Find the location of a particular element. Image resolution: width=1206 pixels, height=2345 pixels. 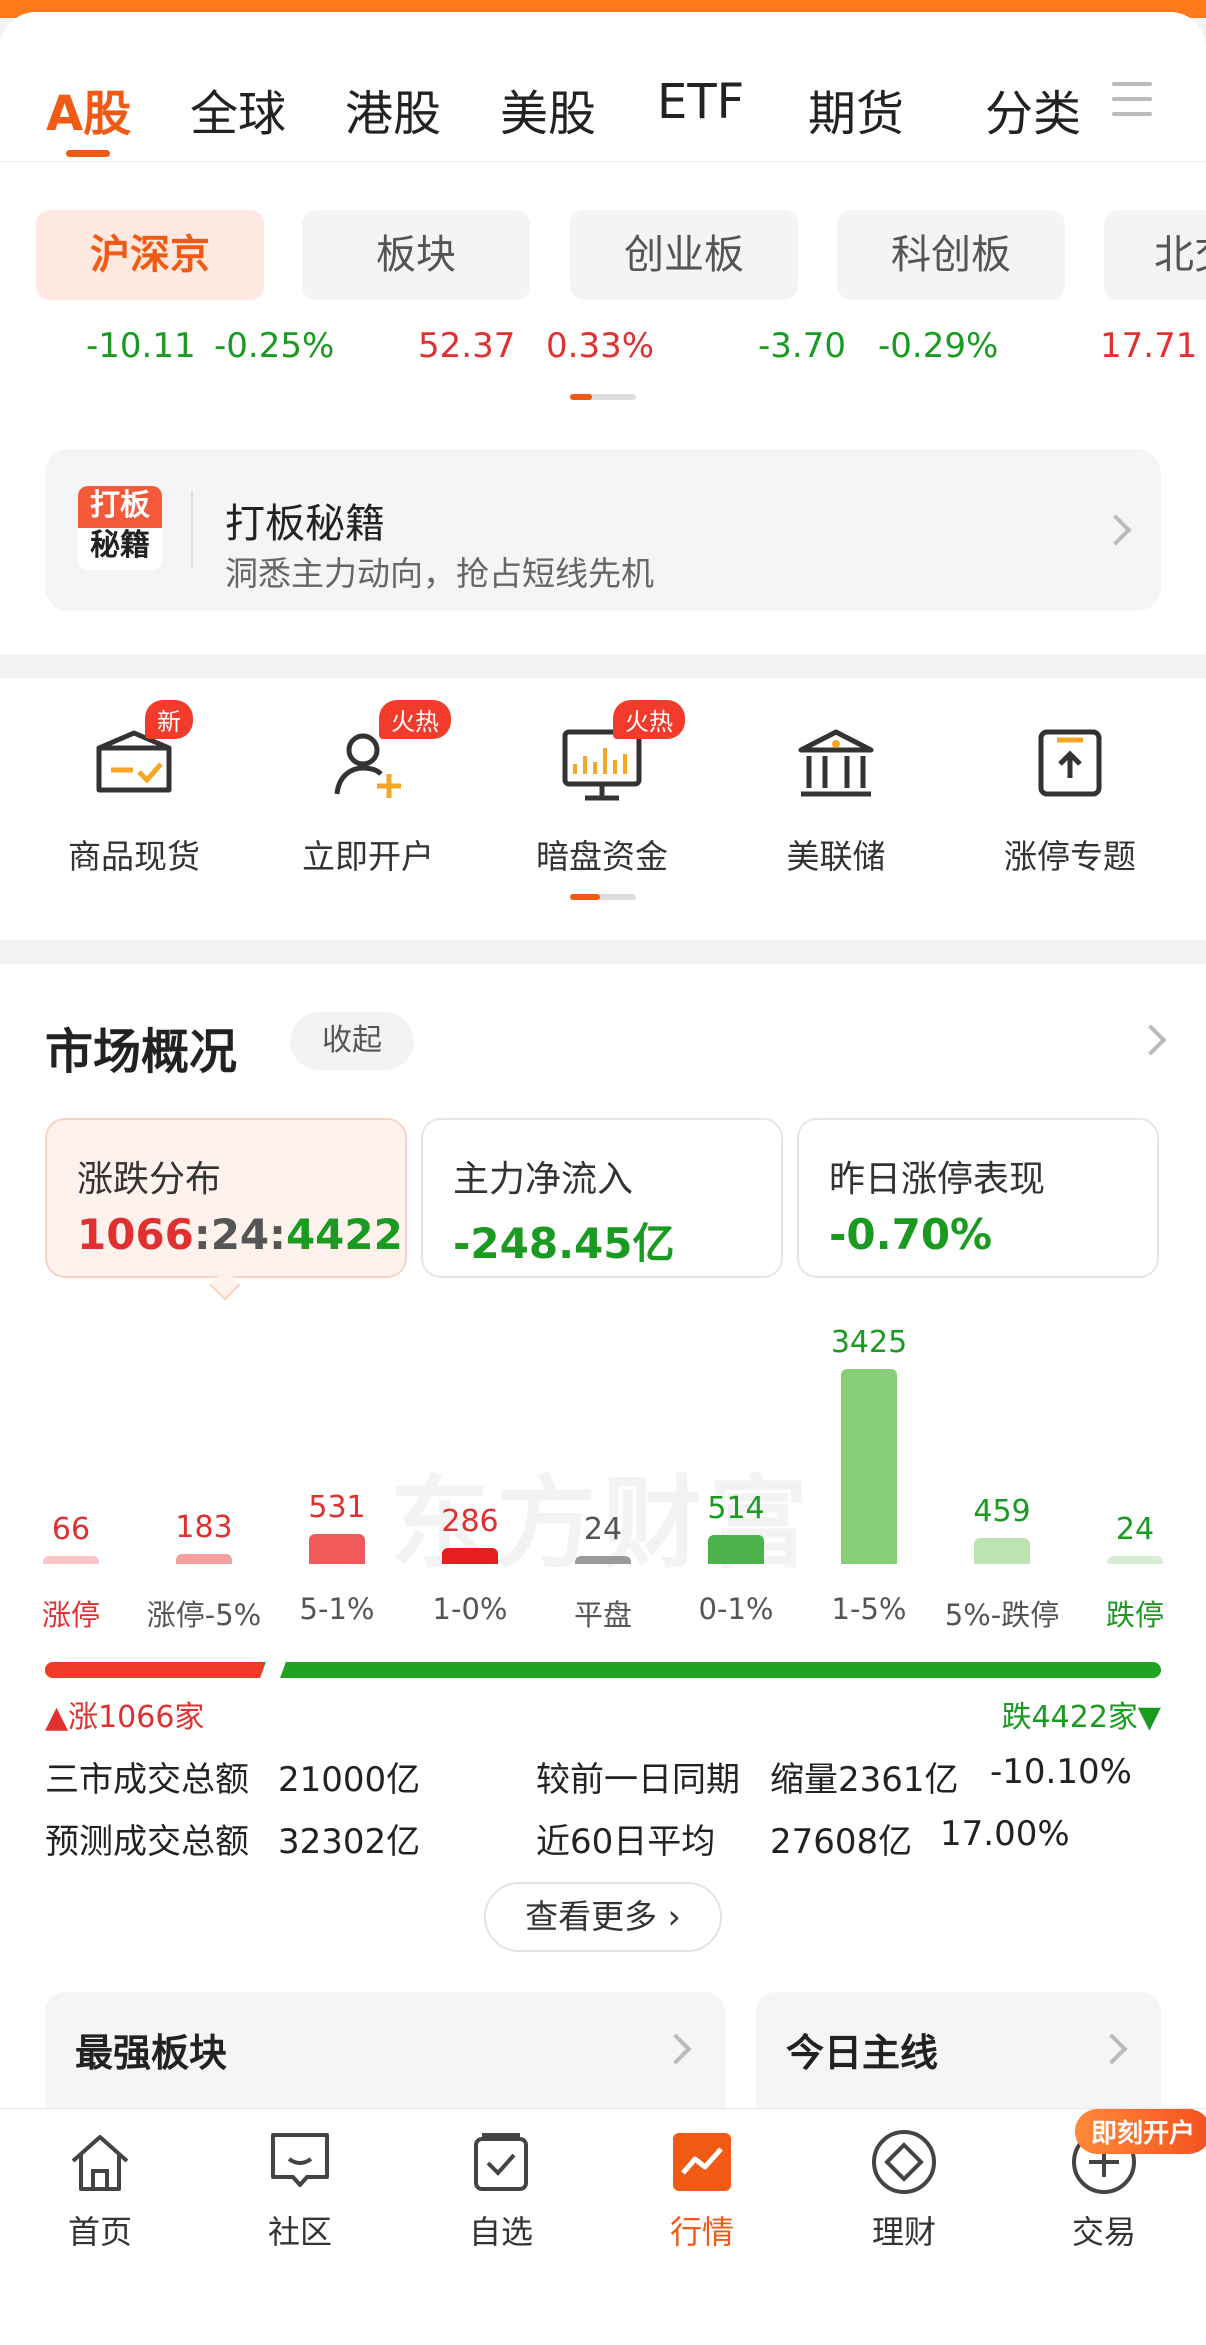

index-change: 52.37 is located at coordinates (467, 346).